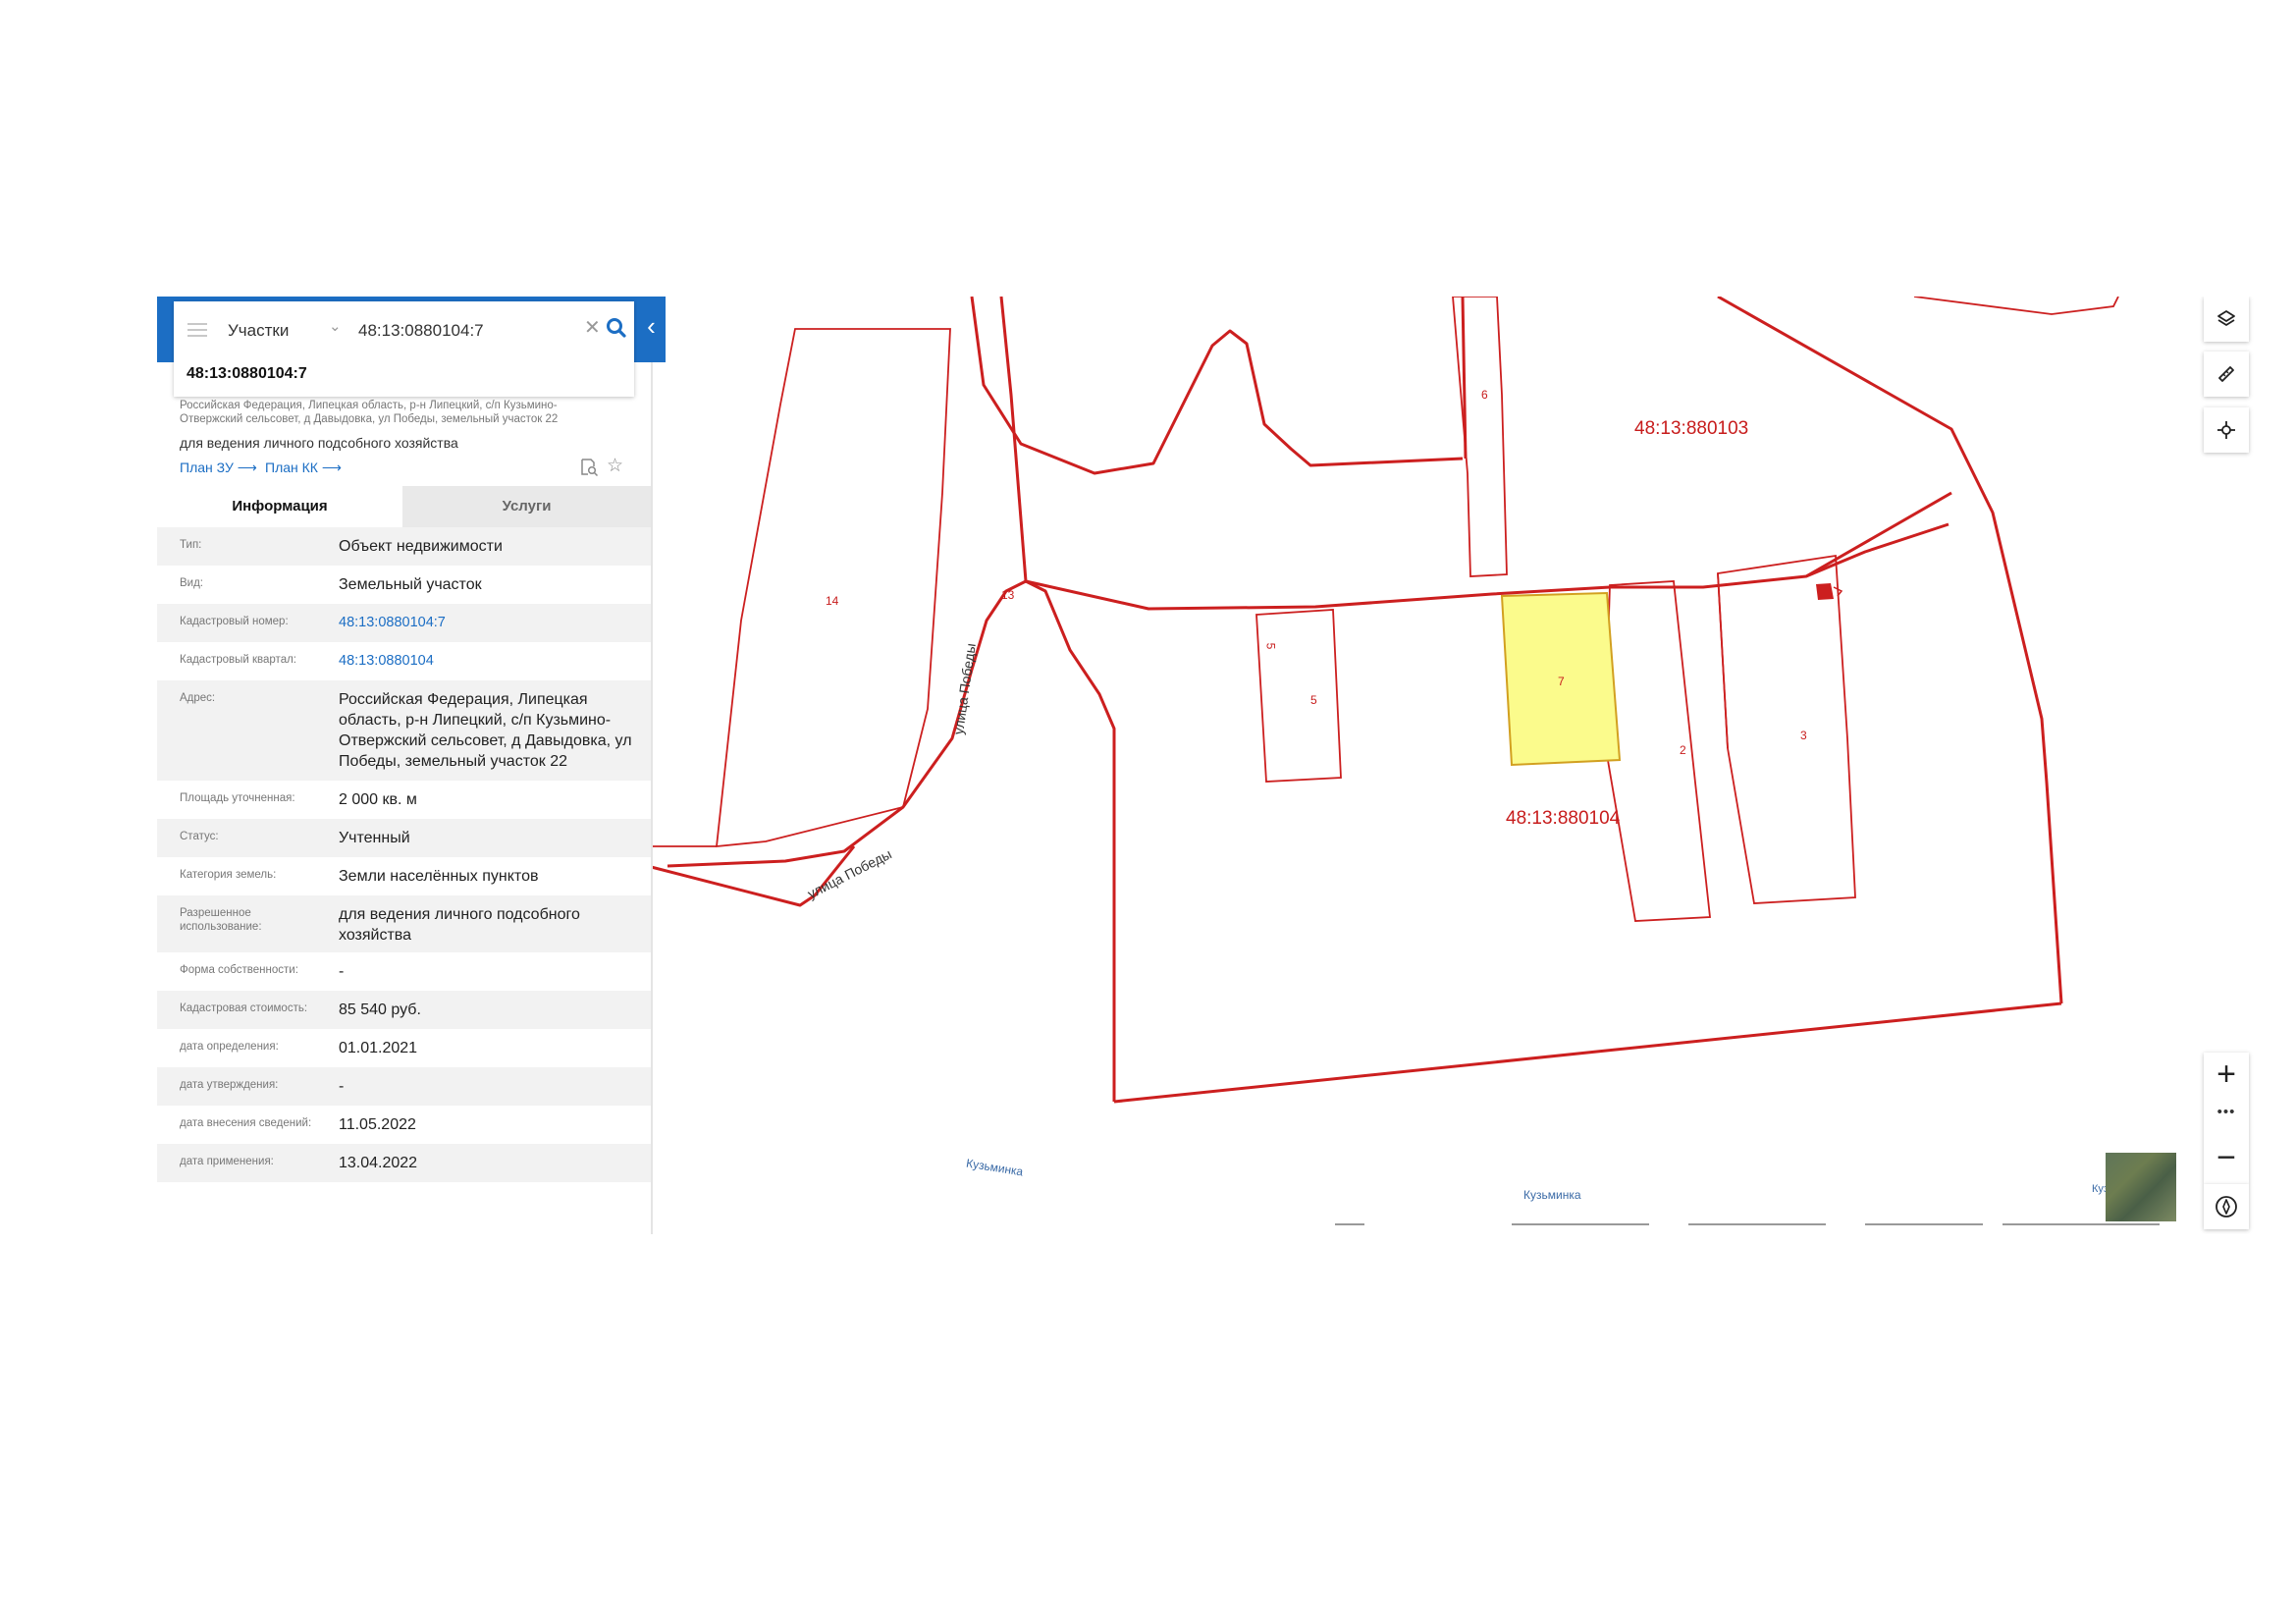 This screenshot has height=1624, width=2296. I want to click on layers-icon, so click(2226, 318).